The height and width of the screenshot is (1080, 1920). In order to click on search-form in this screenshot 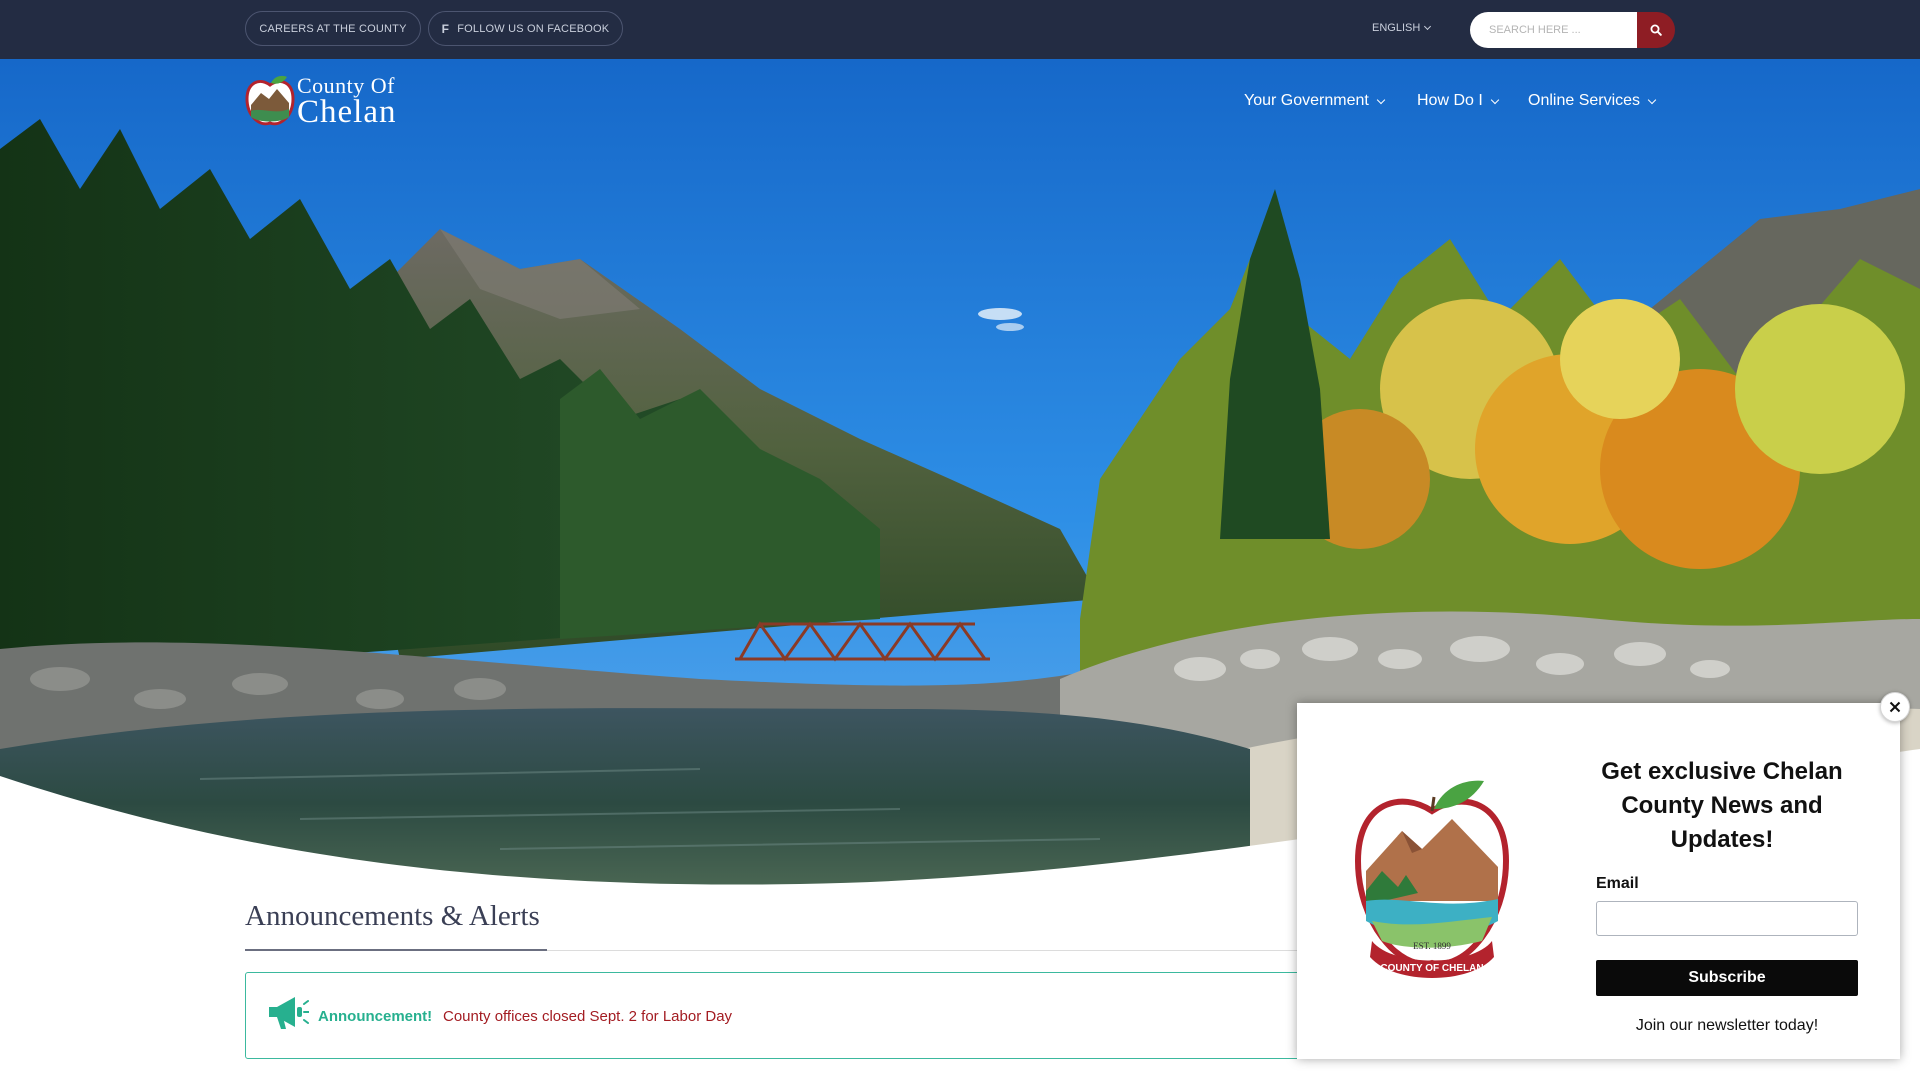, I will do `click(1572, 30)`.